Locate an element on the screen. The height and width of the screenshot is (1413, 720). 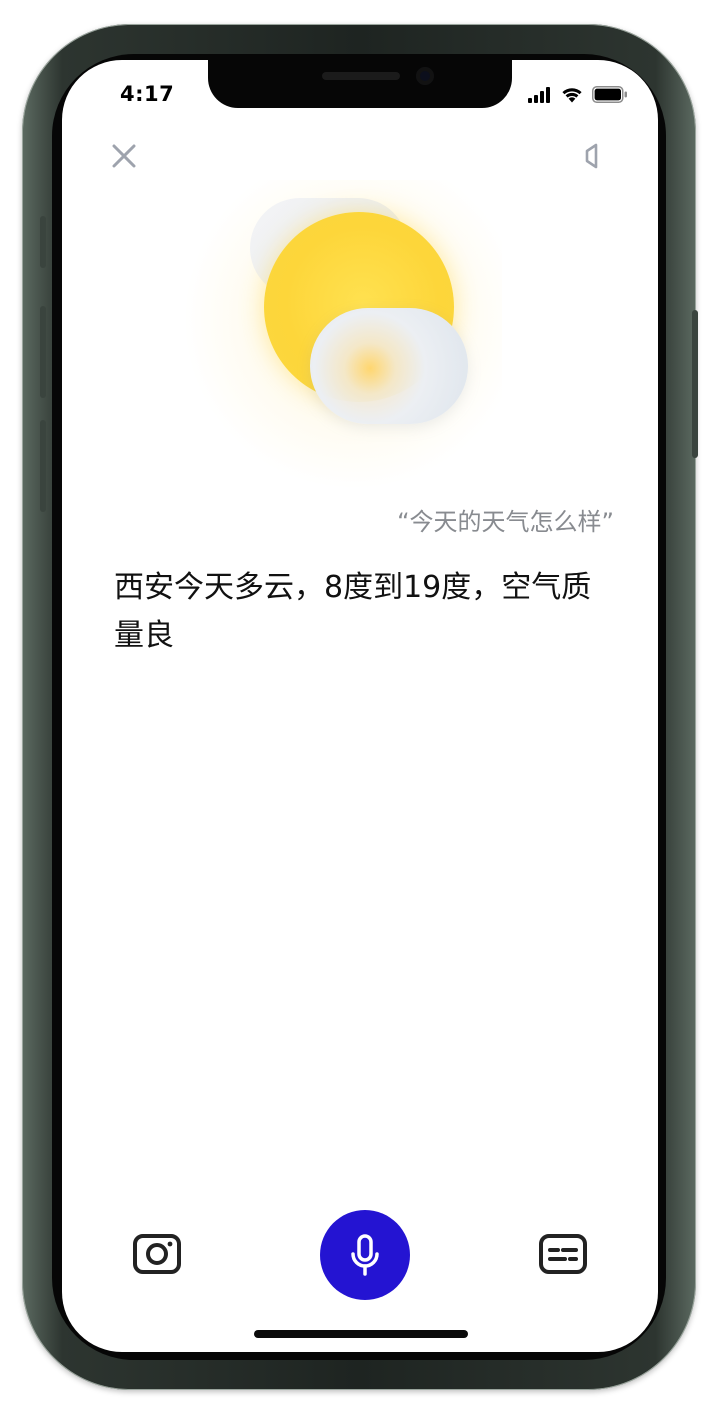
close-button is located at coordinates (124, 156).